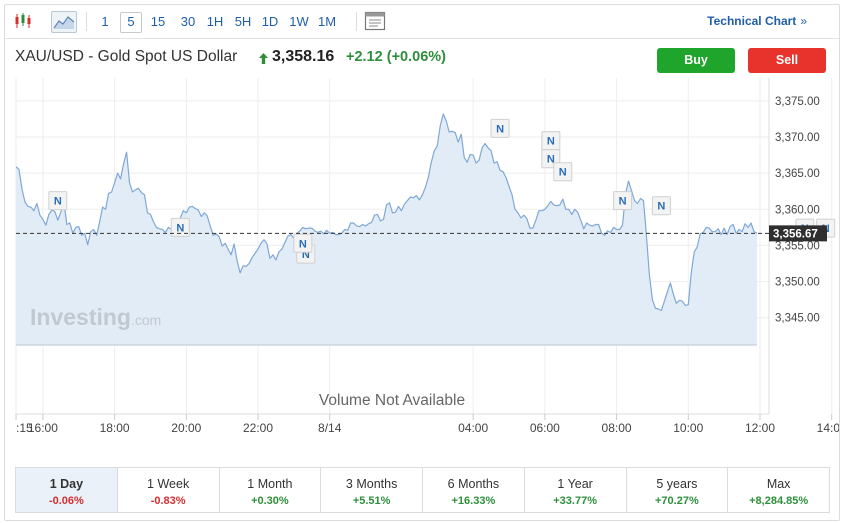  Describe the element at coordinates (473, 501) in the screenshot. I see `period-change: +16.33%` at that location.